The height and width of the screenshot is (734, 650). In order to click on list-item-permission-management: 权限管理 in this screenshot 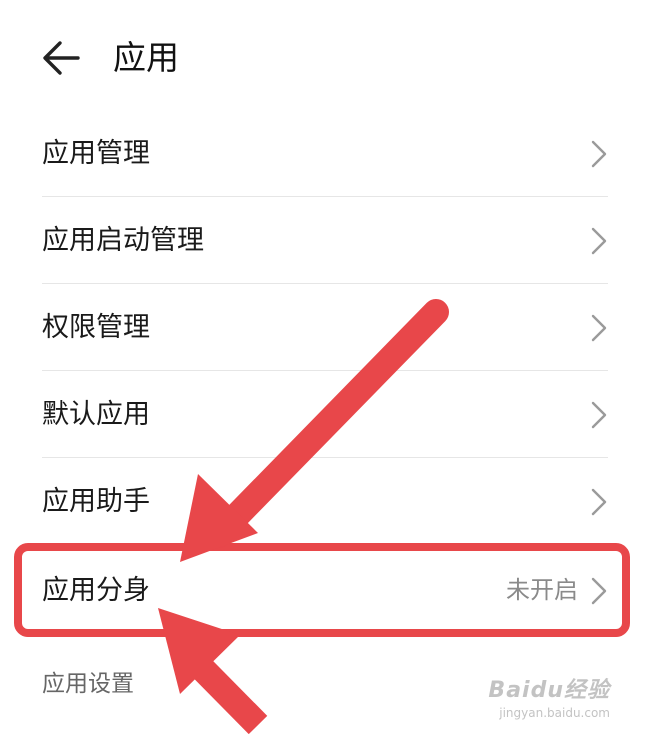, I will do `click(325, 327)`.